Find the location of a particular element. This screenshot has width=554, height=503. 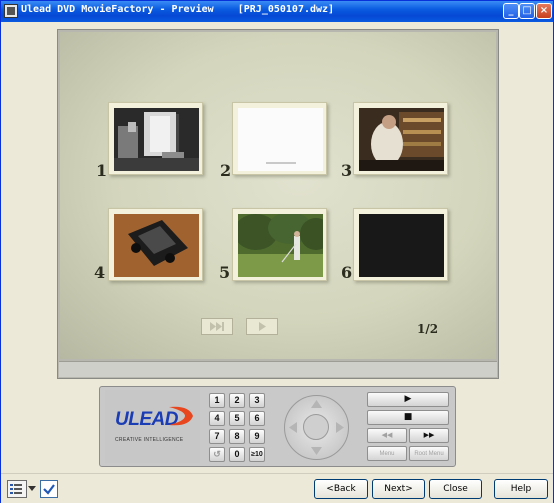

menu-button: Menu is located at coordinates (387, 453).